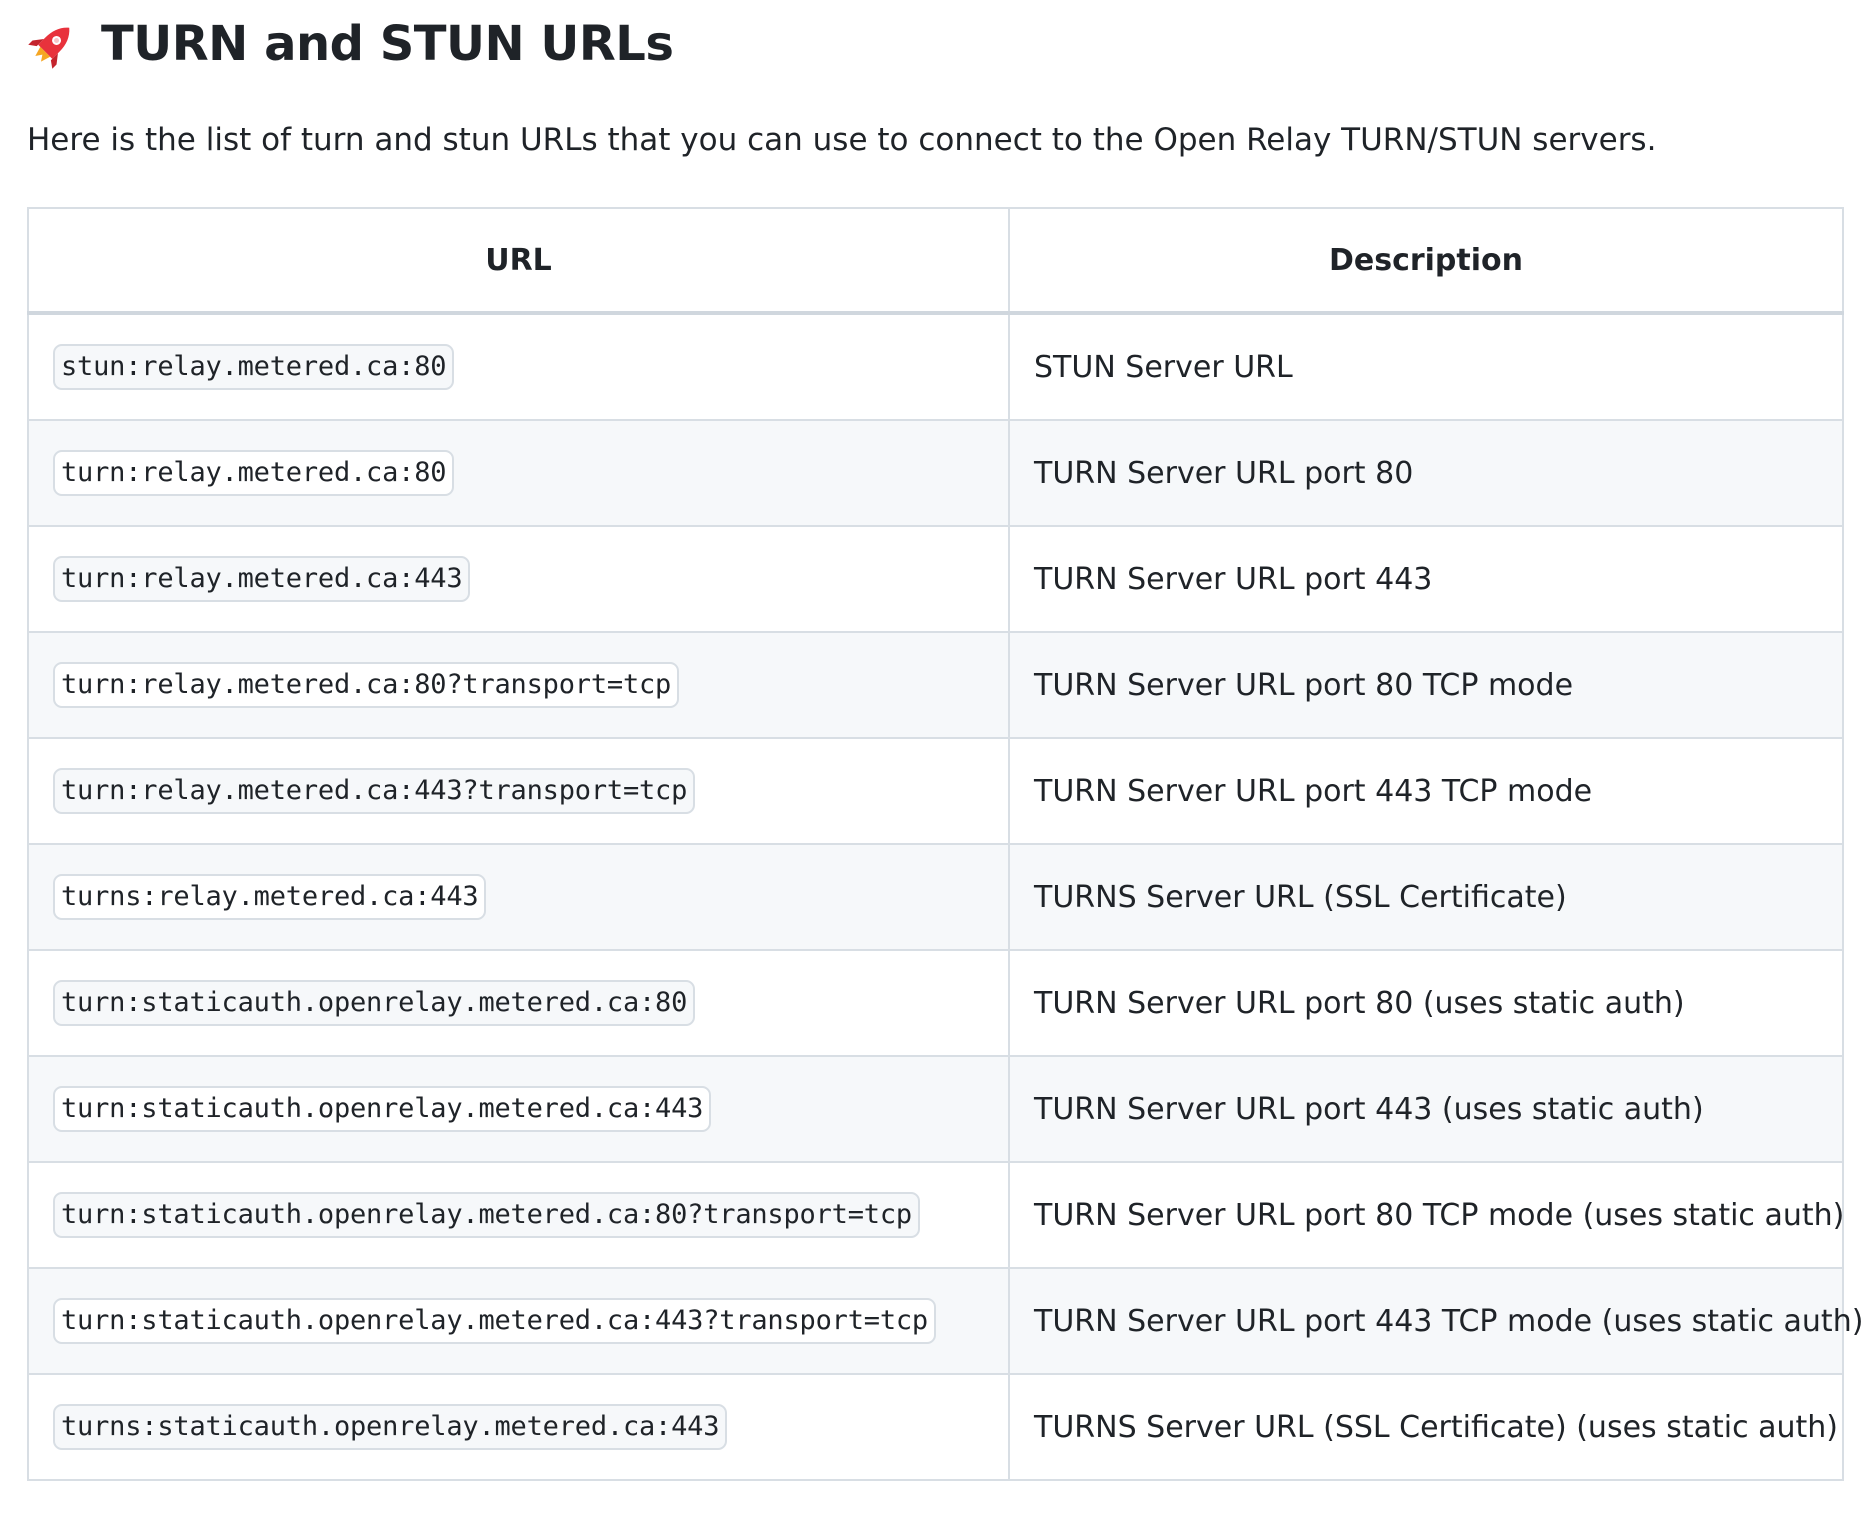  I want to click on table-row: stun:relay.metered.ca:80 STUN Server URL, so click(935, 366).